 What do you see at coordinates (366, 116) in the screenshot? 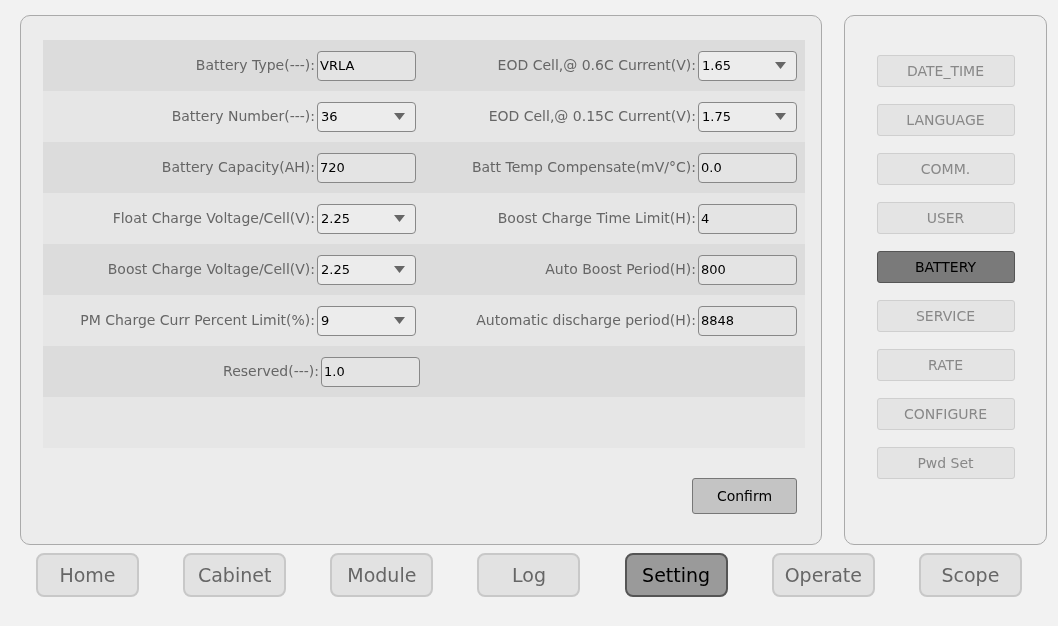
I see `dropdown-field: 36` at bounding box center [366, 116].